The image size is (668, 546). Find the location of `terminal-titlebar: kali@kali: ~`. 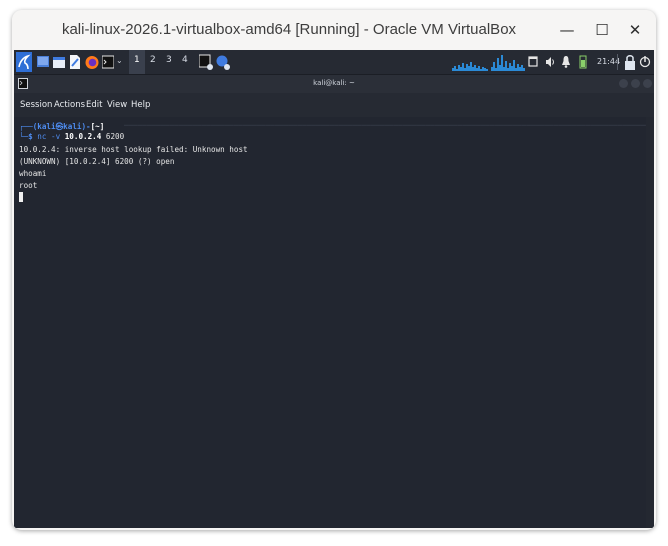

terminal-titlebar: kali@kali: ~ is located at coordinates (334, 84).